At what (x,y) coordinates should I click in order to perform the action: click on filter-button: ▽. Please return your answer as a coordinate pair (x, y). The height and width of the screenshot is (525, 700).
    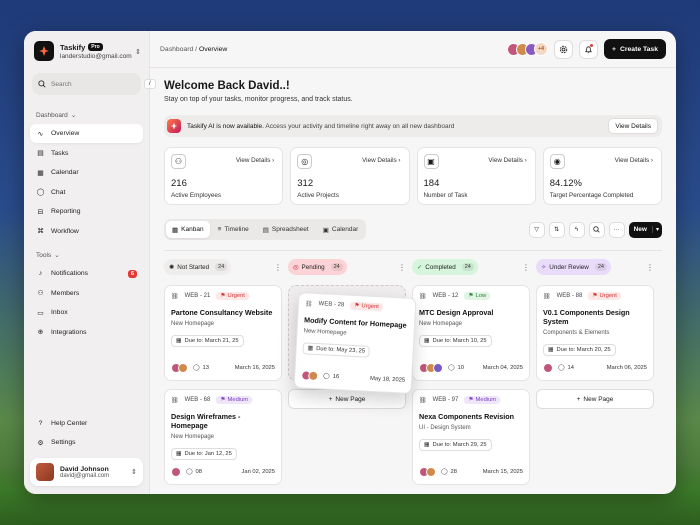
    Looking at the image, I should click on (536, 229).